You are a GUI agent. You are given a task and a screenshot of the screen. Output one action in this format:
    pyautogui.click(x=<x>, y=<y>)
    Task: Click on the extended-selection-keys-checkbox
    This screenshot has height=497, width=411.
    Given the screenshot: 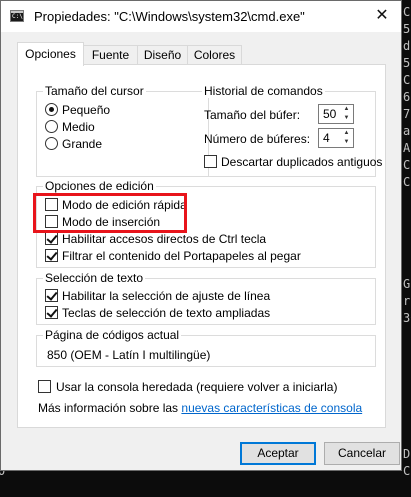 What is the action you would take?
    pyautogui.click(x=51, y=312)
    